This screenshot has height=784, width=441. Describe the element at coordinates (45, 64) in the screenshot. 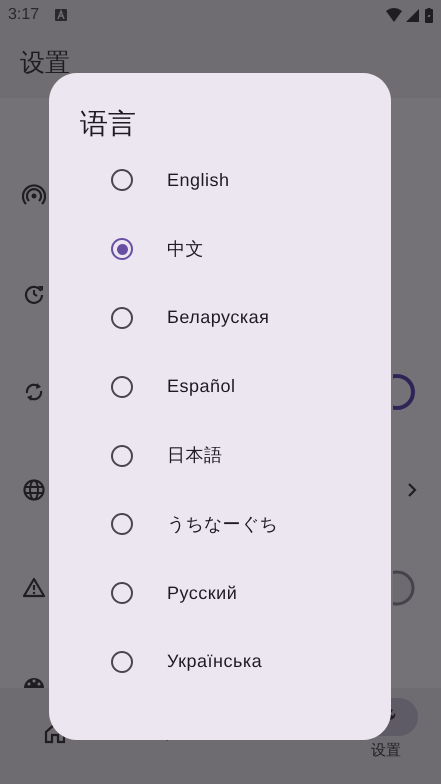

I see `page-title: 设置` at that location.